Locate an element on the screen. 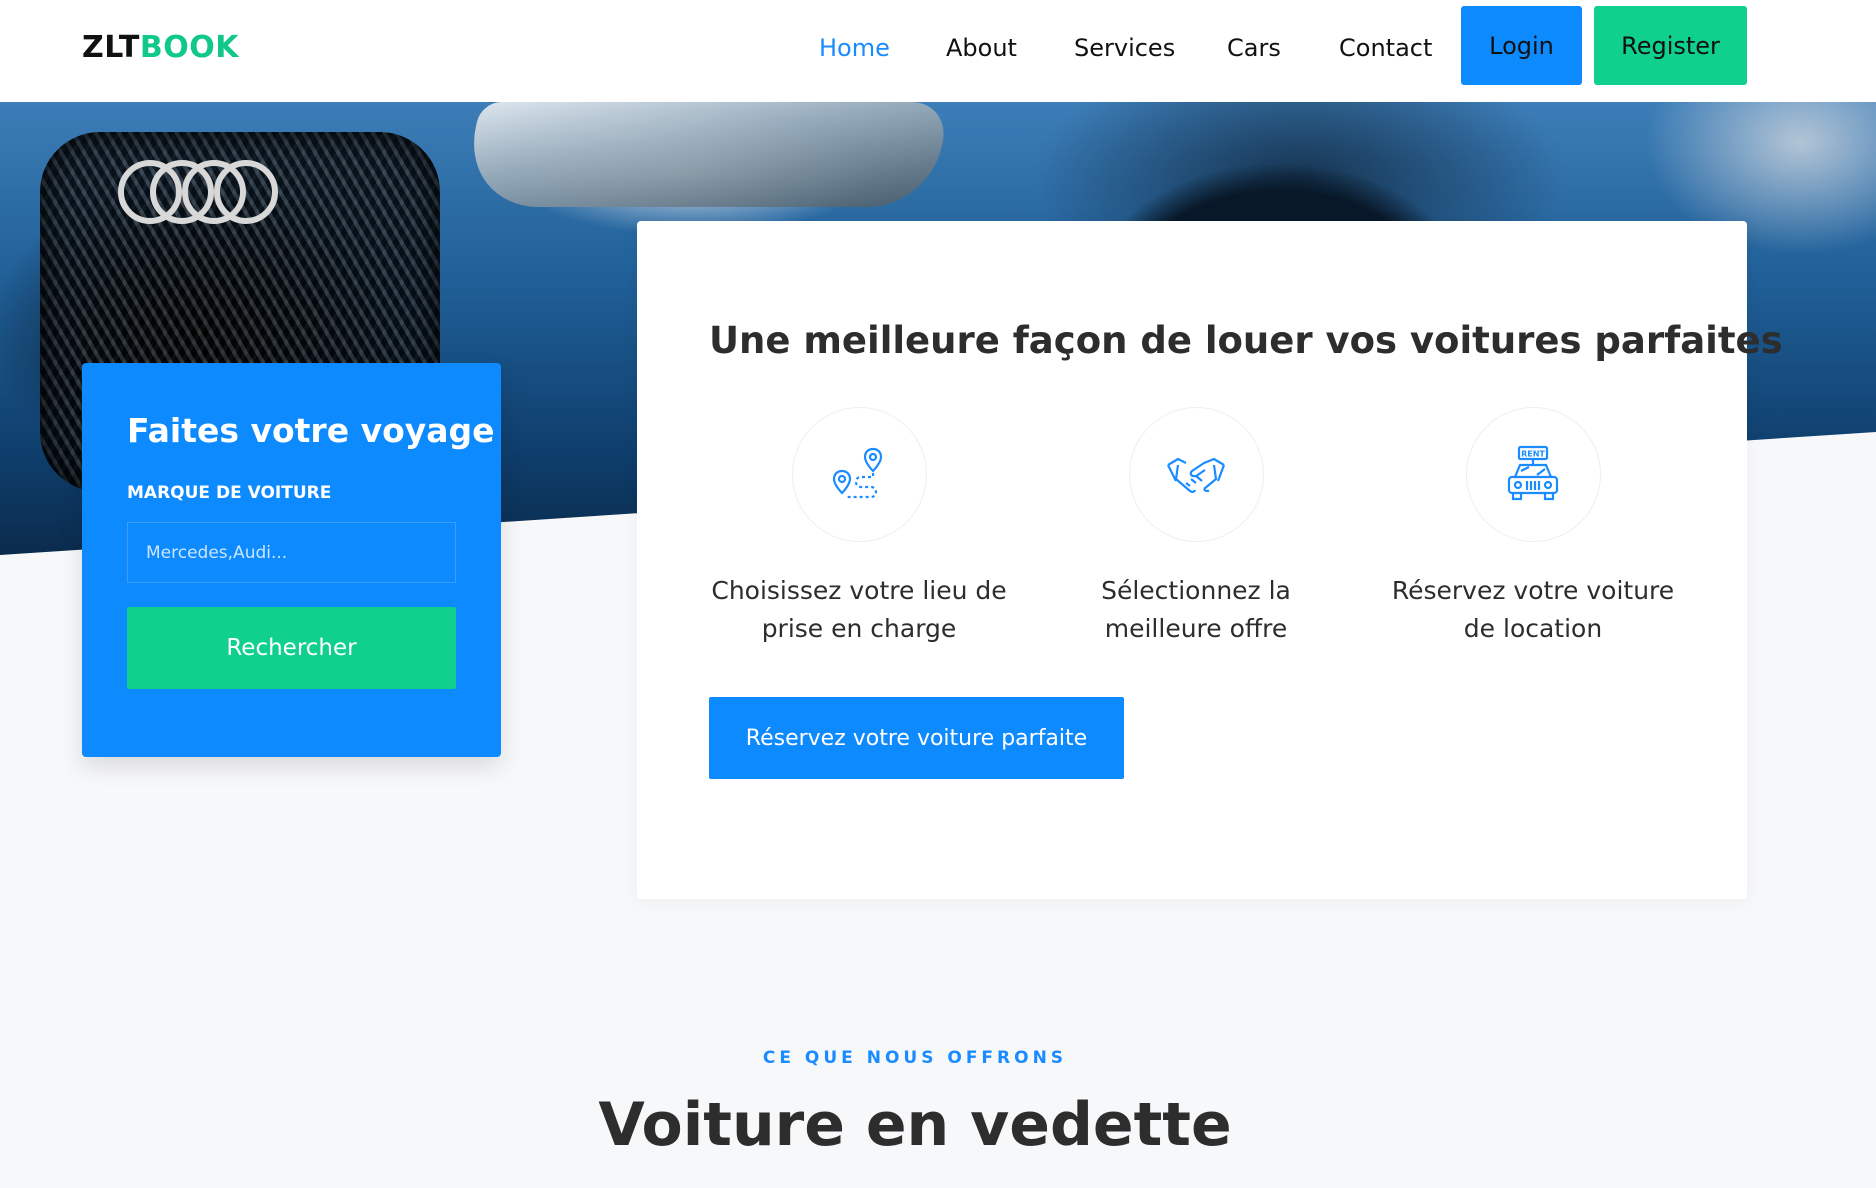 The height and width of the screenshot is (1188, 1876). step-text: Sélectionnez la meilleure offre is located at coordinates (1196, 609).